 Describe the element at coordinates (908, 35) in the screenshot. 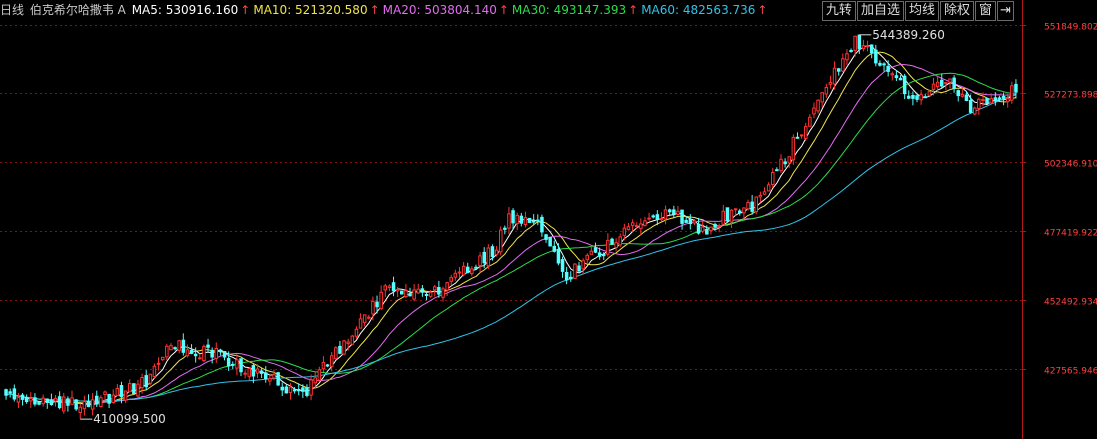

I see `annotation-label: 544389.260` at that location.